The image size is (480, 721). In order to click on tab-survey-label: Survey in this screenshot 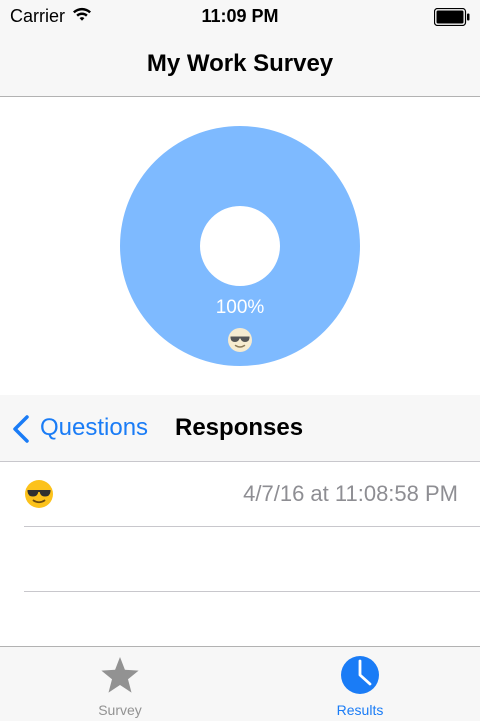, I will do `click(120, 710)`.